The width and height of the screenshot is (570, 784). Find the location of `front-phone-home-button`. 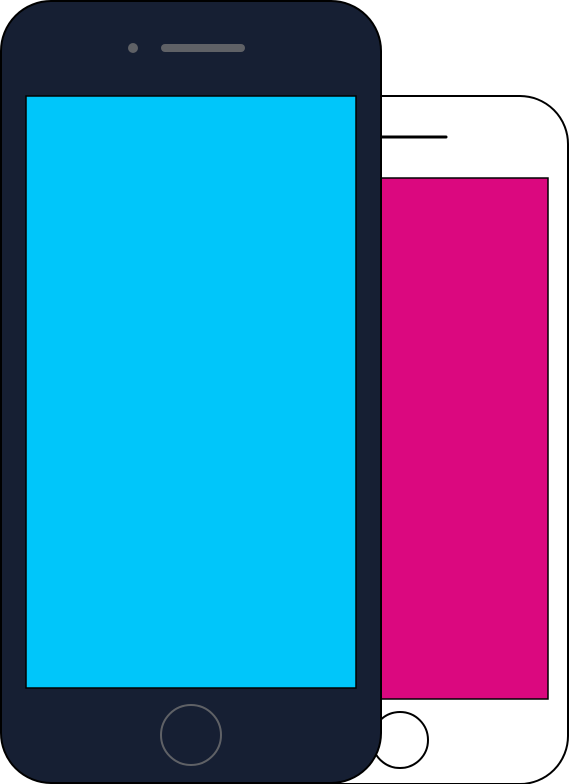

front-phone-home-button is located at coordinates (191, 735).